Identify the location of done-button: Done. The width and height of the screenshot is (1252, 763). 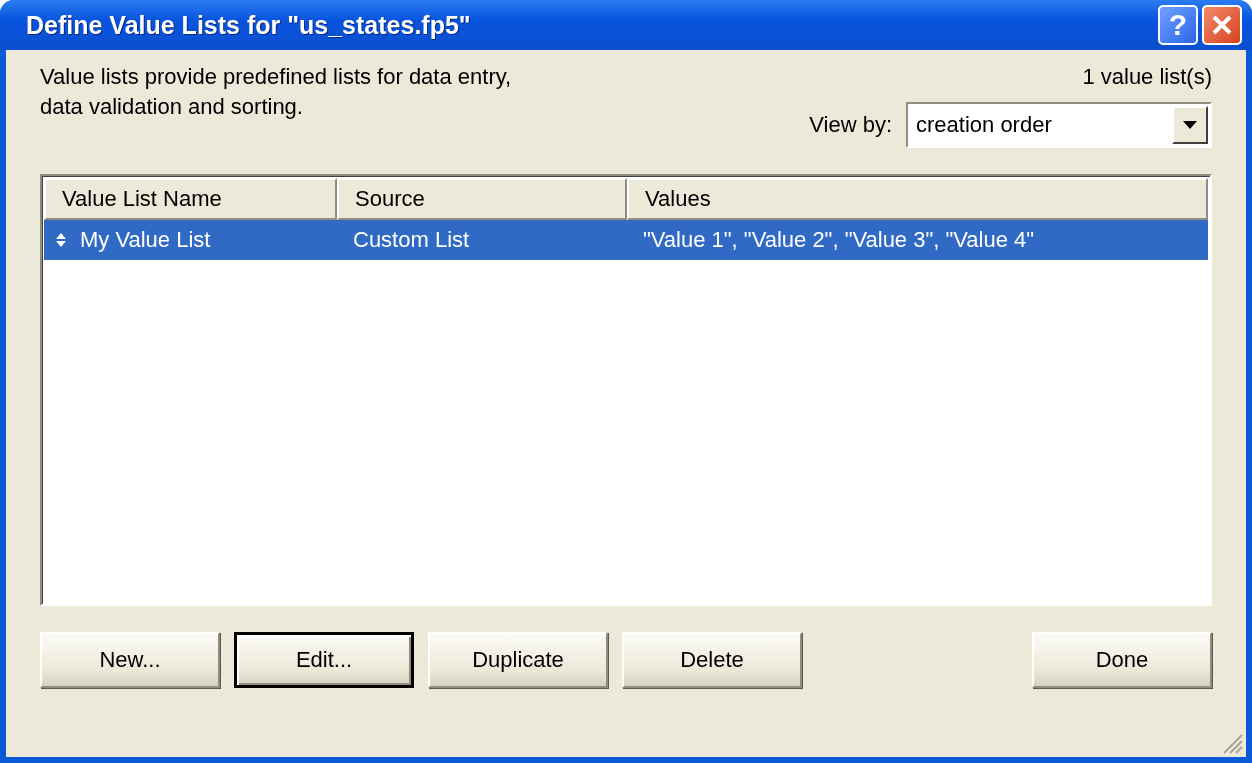
(1122, 660).